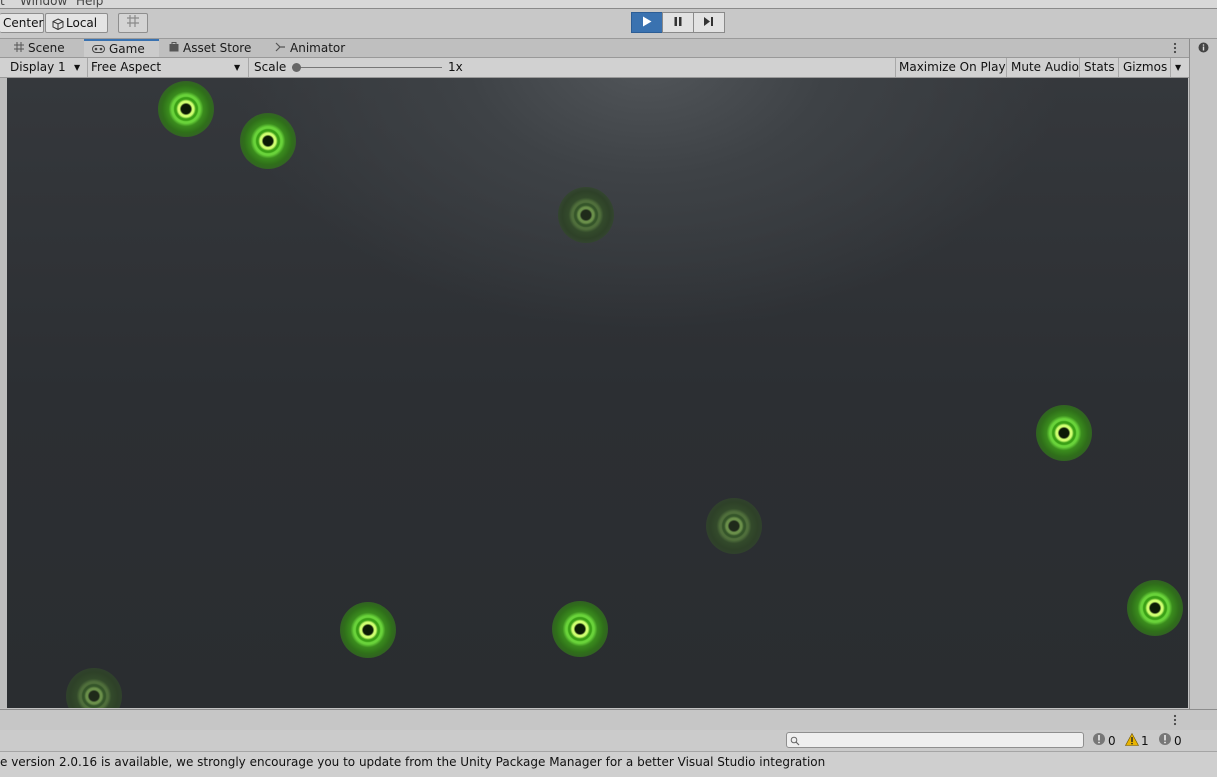  I want to click on main-toolbar: Center Local, so click(608, 24).